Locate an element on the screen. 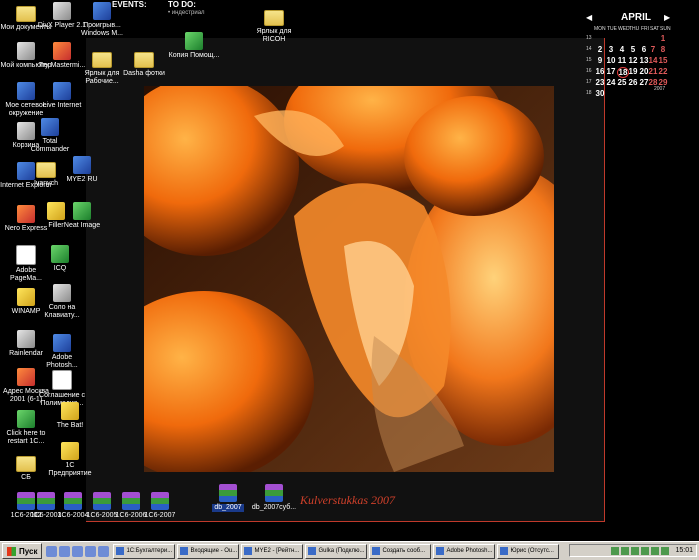  computer-icon is located at coordinates (26, 51).